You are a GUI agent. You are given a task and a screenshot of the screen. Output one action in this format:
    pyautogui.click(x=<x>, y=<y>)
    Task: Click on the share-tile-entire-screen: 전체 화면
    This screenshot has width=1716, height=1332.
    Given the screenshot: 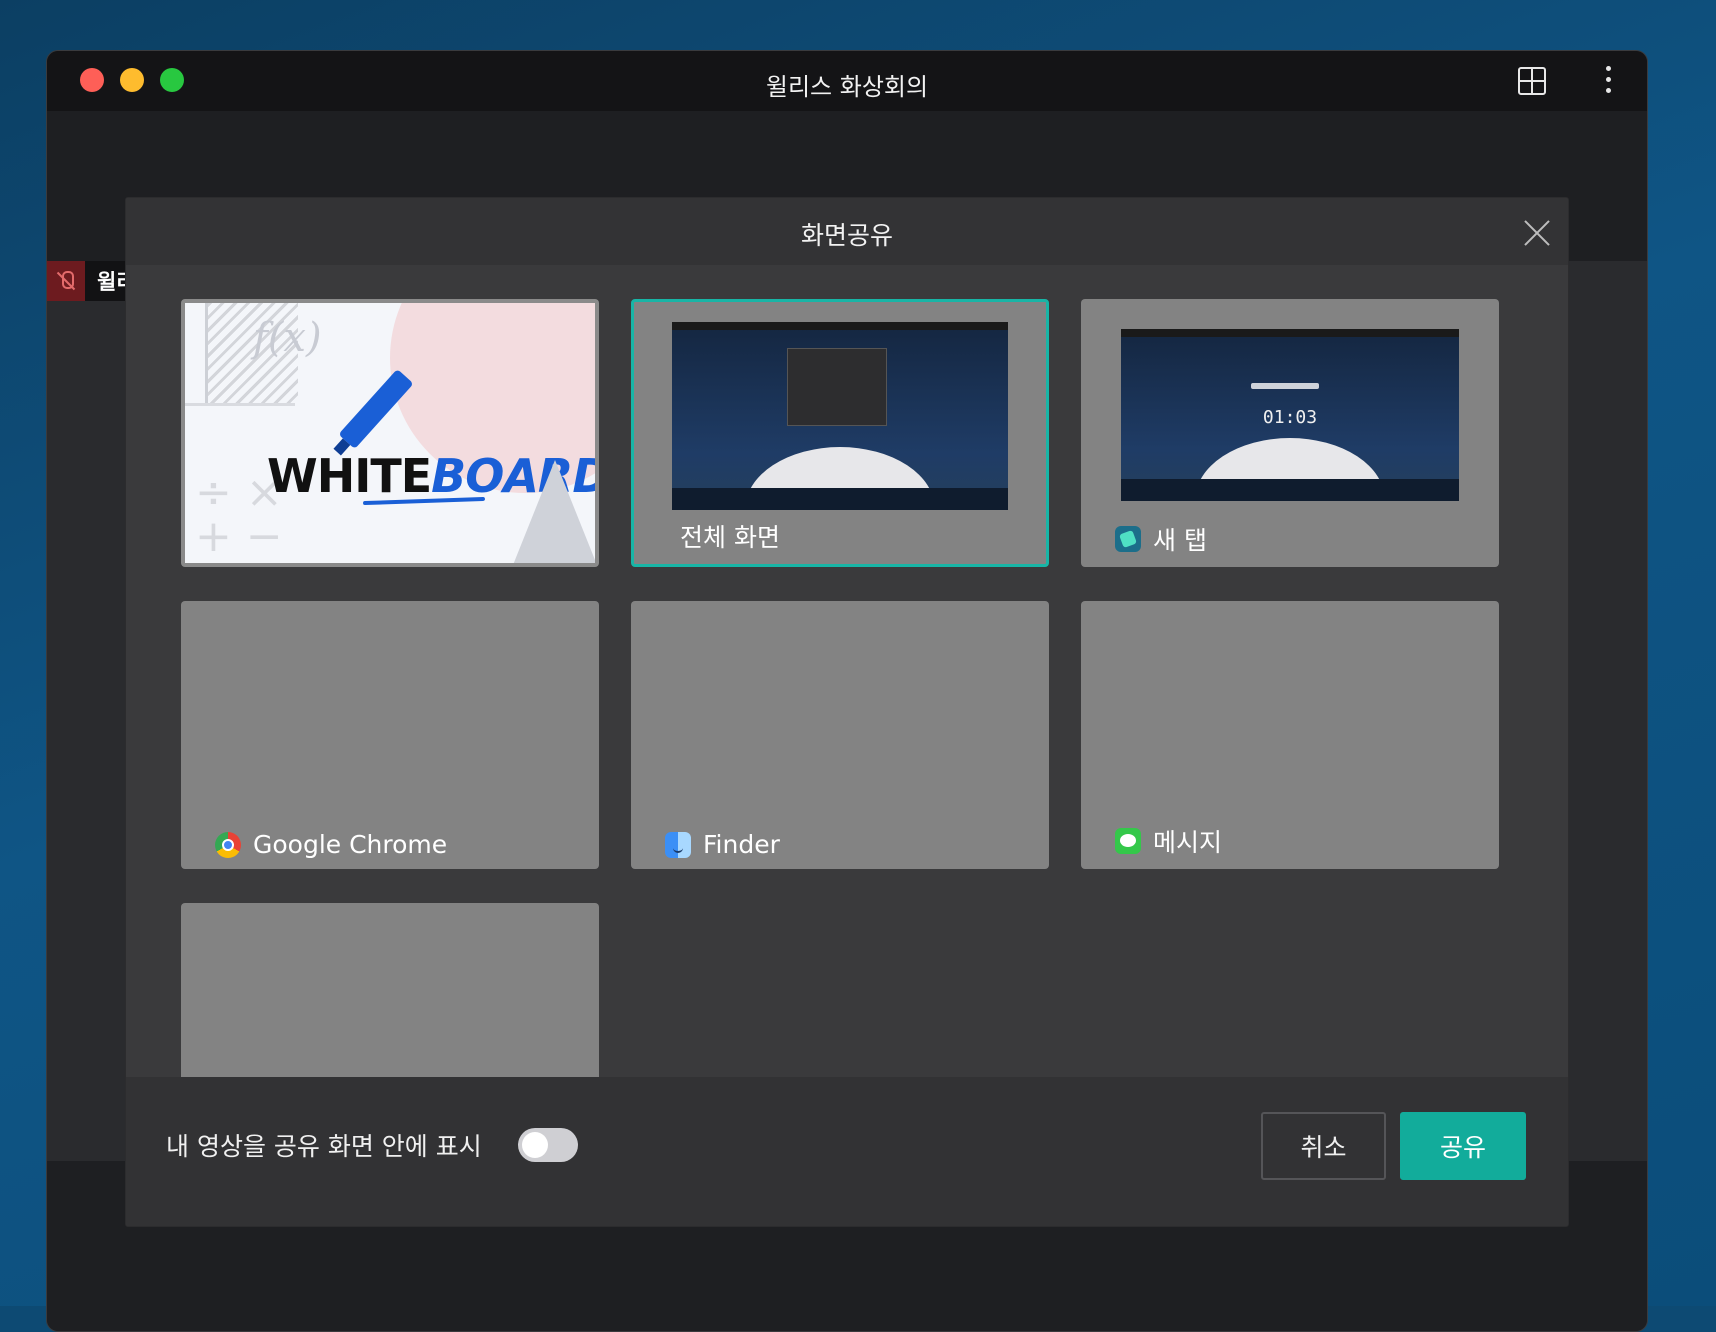 What is the action you would take?
    pyautogui.click(x=840, y=433)
    